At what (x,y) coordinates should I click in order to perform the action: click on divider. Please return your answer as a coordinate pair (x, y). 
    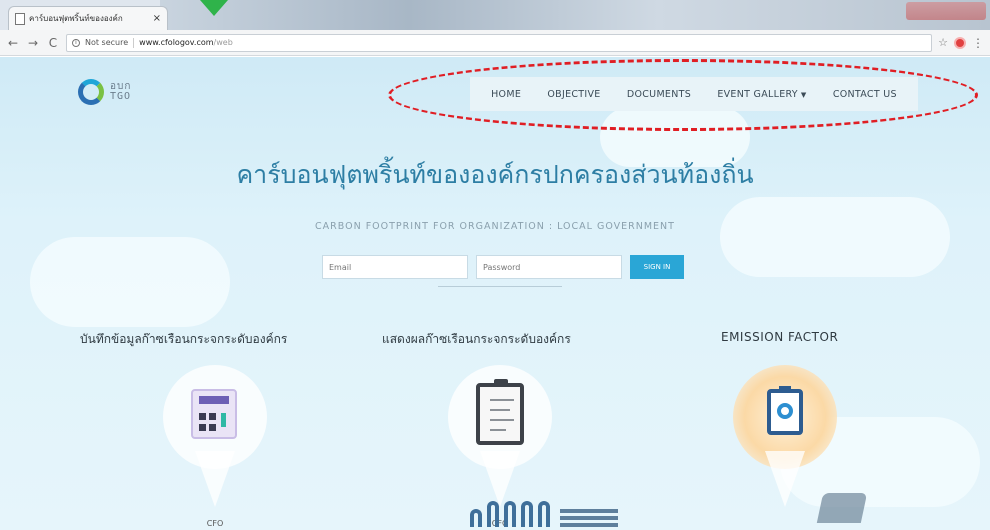
    Looking at the image, I should click on (500, 286).